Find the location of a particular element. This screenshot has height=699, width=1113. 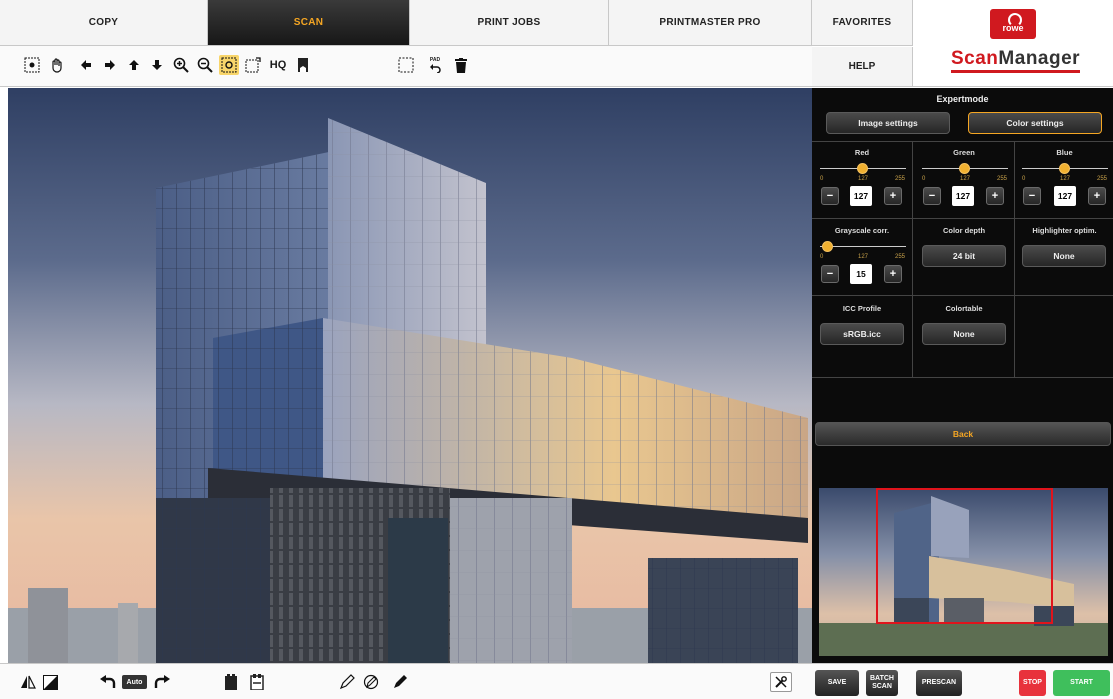

arrow-up-icon is located at coordinates (134, 65).